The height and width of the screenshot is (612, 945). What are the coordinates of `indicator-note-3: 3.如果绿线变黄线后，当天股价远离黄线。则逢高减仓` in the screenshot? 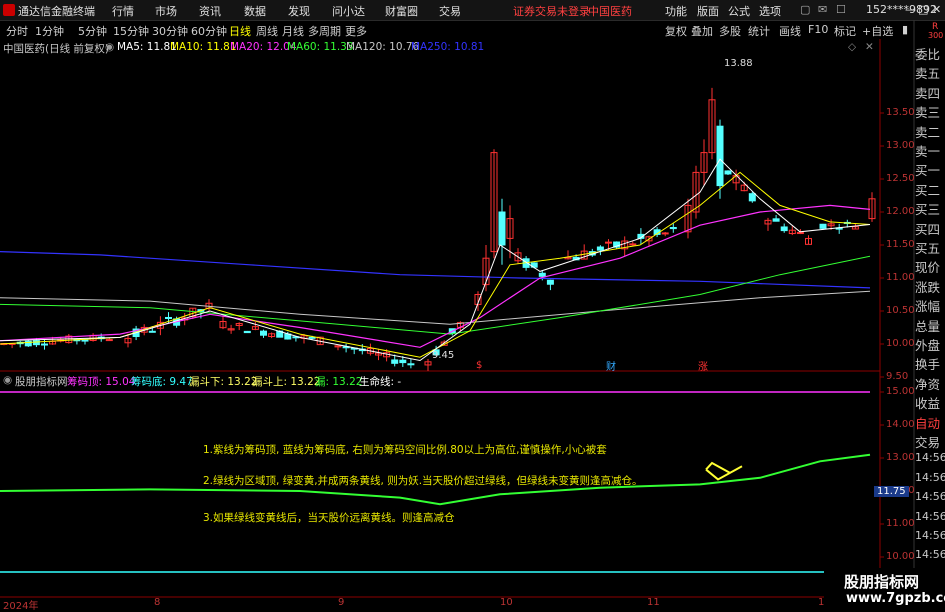 It's located at (329, 518).